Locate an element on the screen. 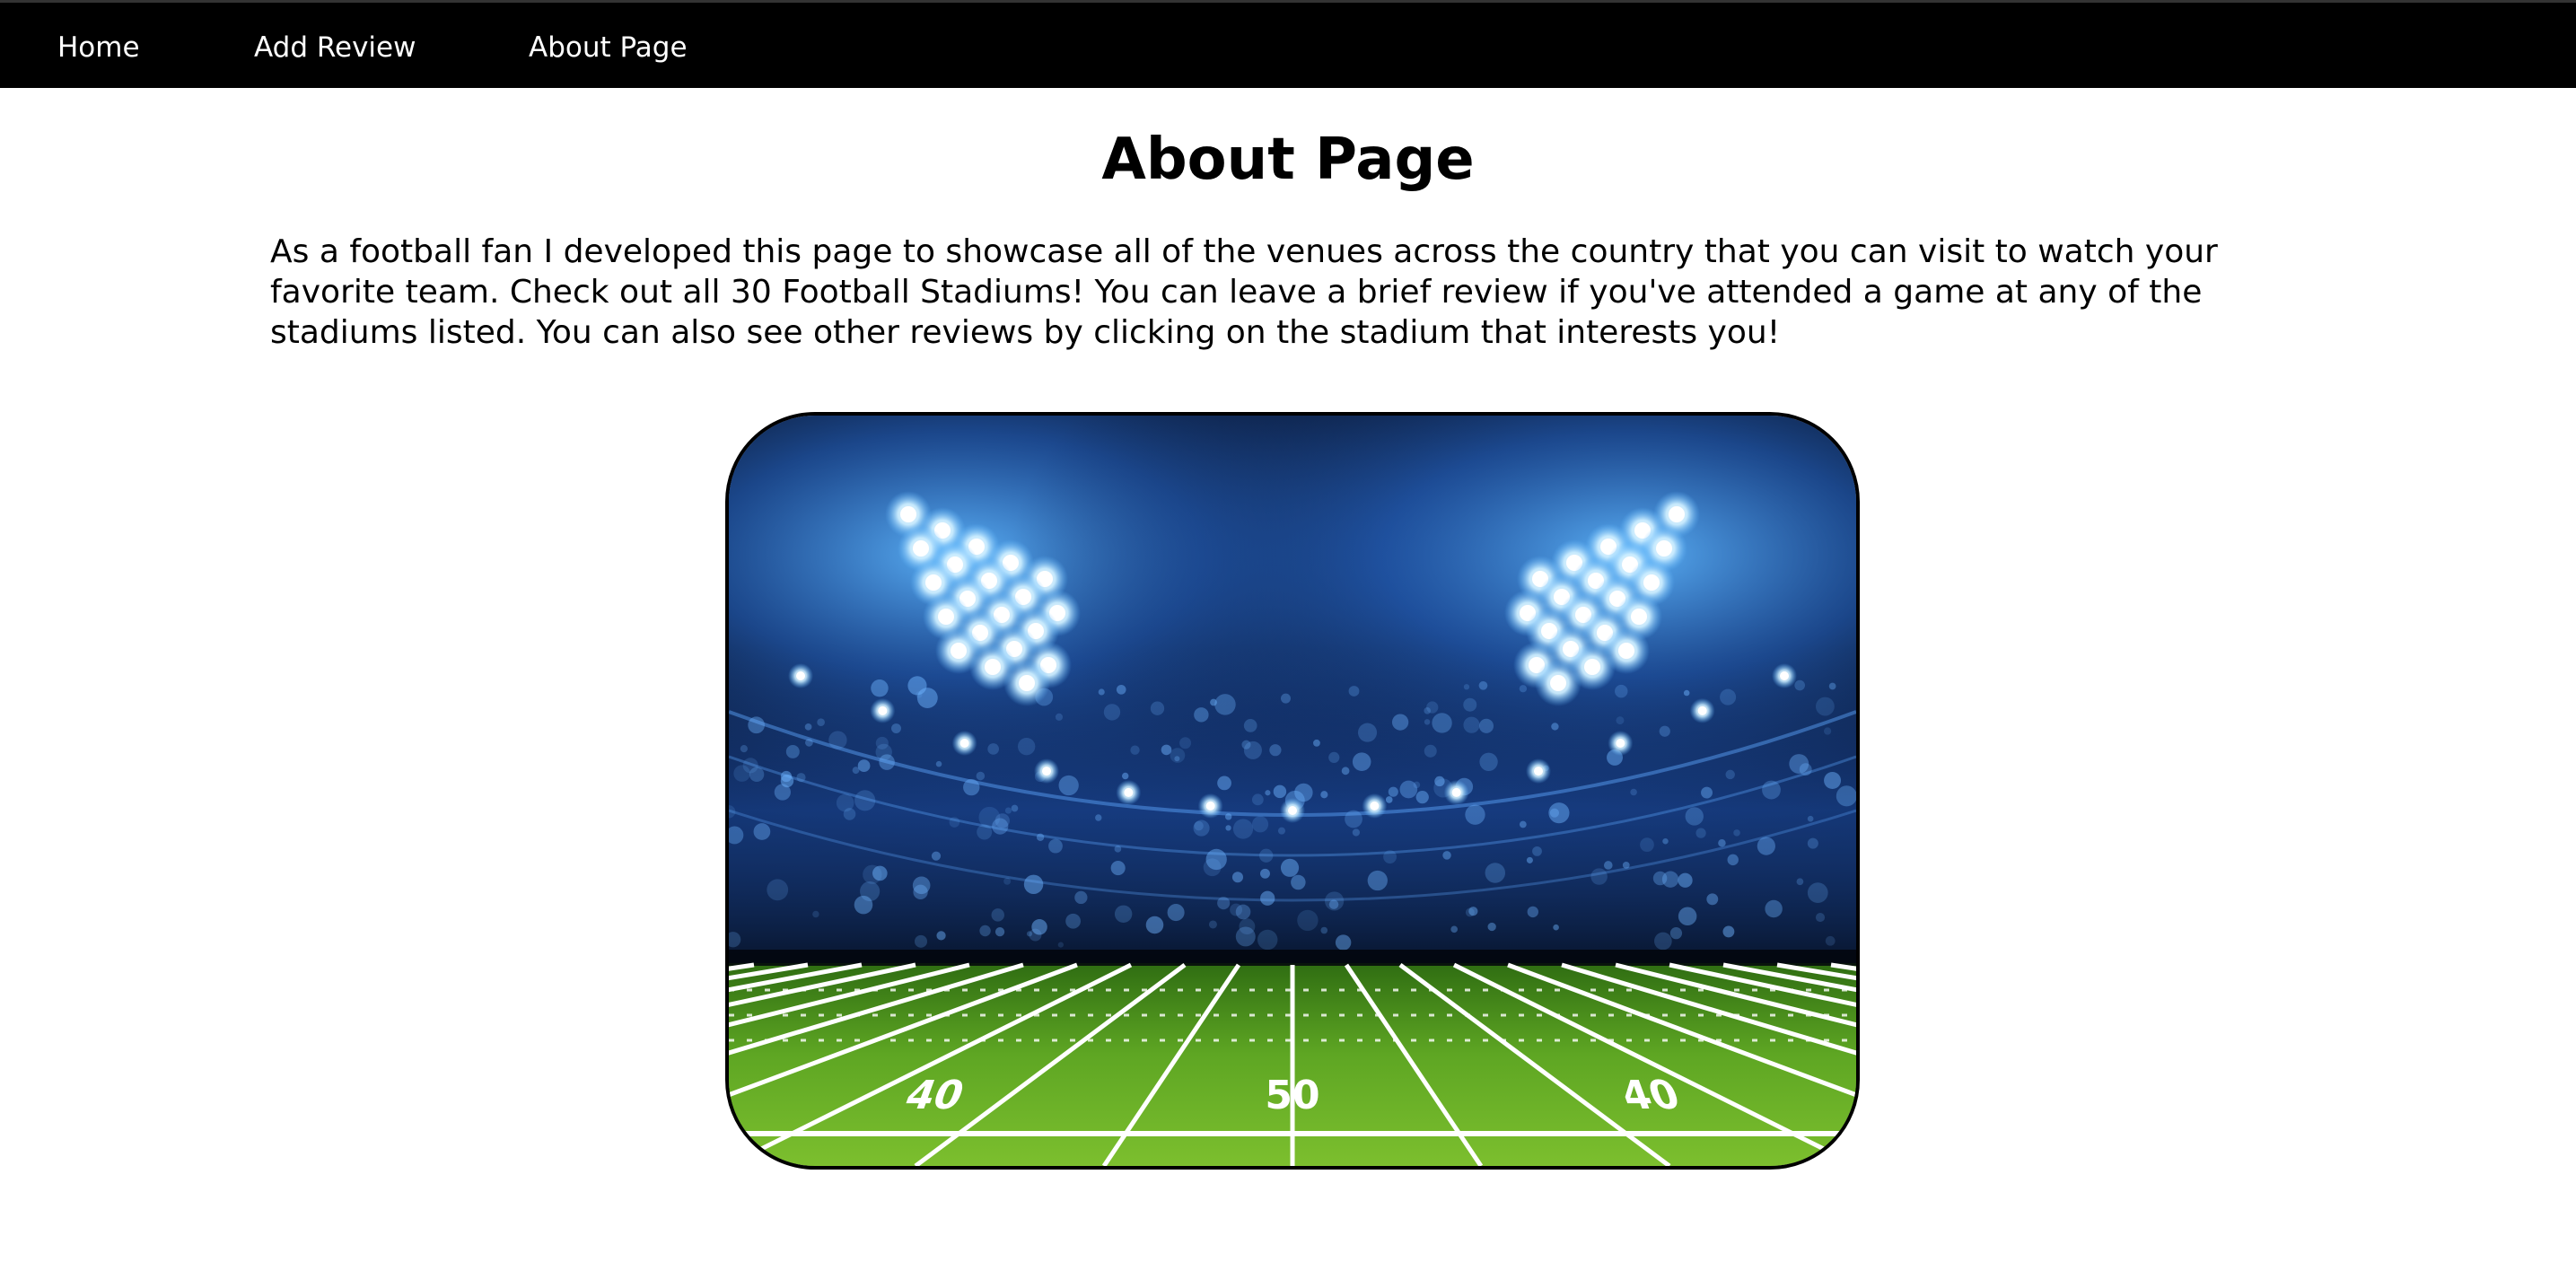 The width and height of the screenshot is (2576, 1262). top-nav: Home Add Review About Page is located at coordinates (1288, 44).